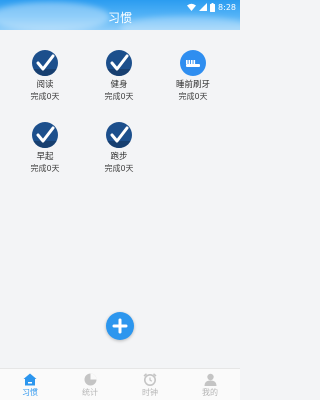 Image resolution: width=320 pixels, height=400 pixels. Describe the element at coordinates (45, 85) in the screenshot. I see `habit-name: 阅读` at that location.